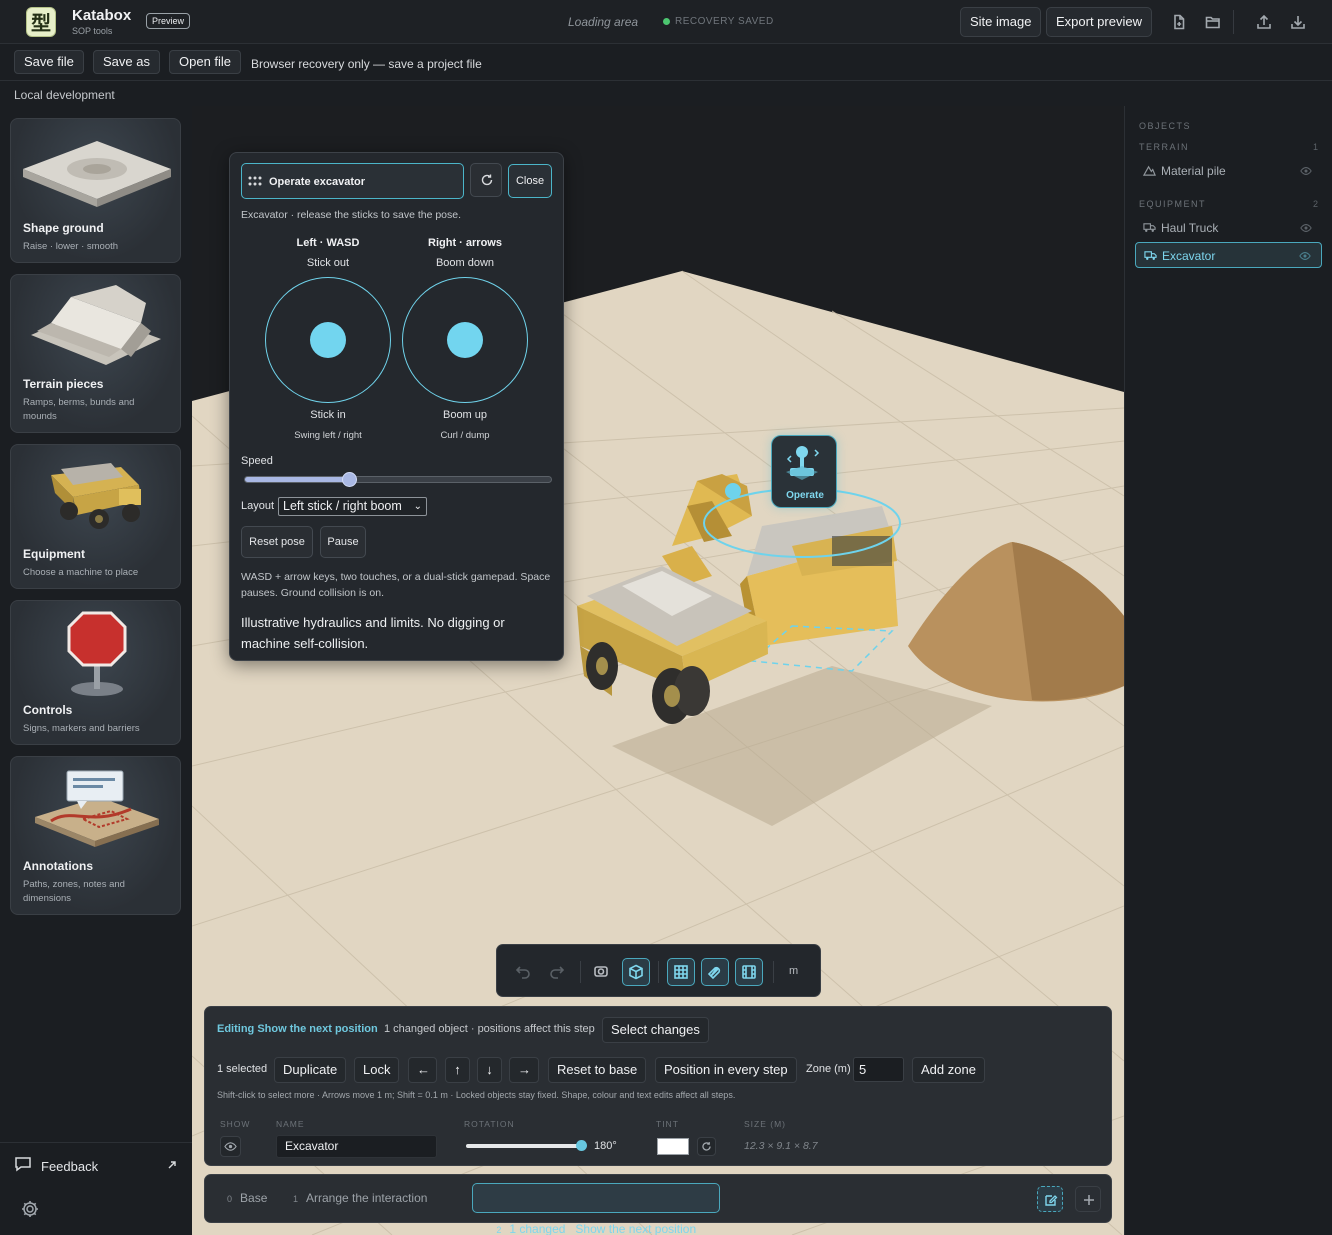 The image size is (1332, 1235). Describe the element at coordinates (102, 15) in the screenshot. I see `app-title: Katabox` at that location.